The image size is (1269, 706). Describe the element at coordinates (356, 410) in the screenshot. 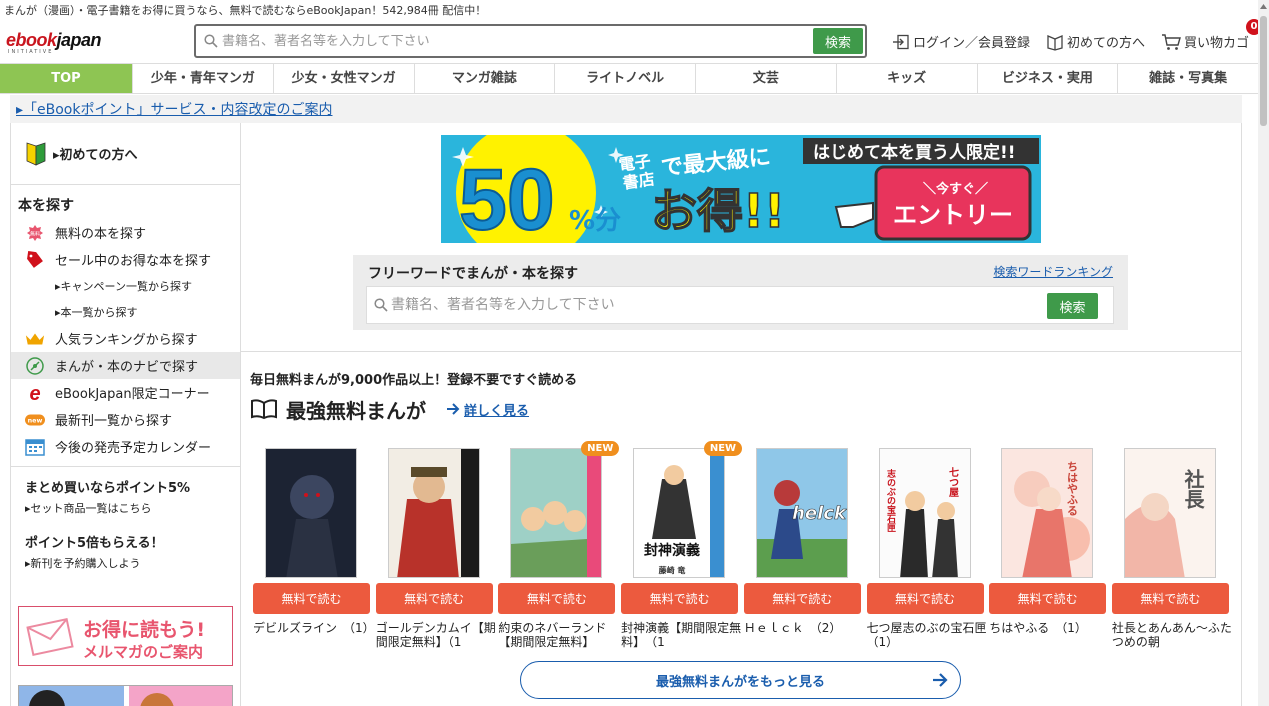

I see `free-manga-section-title: 最強無料まんが` at that location.